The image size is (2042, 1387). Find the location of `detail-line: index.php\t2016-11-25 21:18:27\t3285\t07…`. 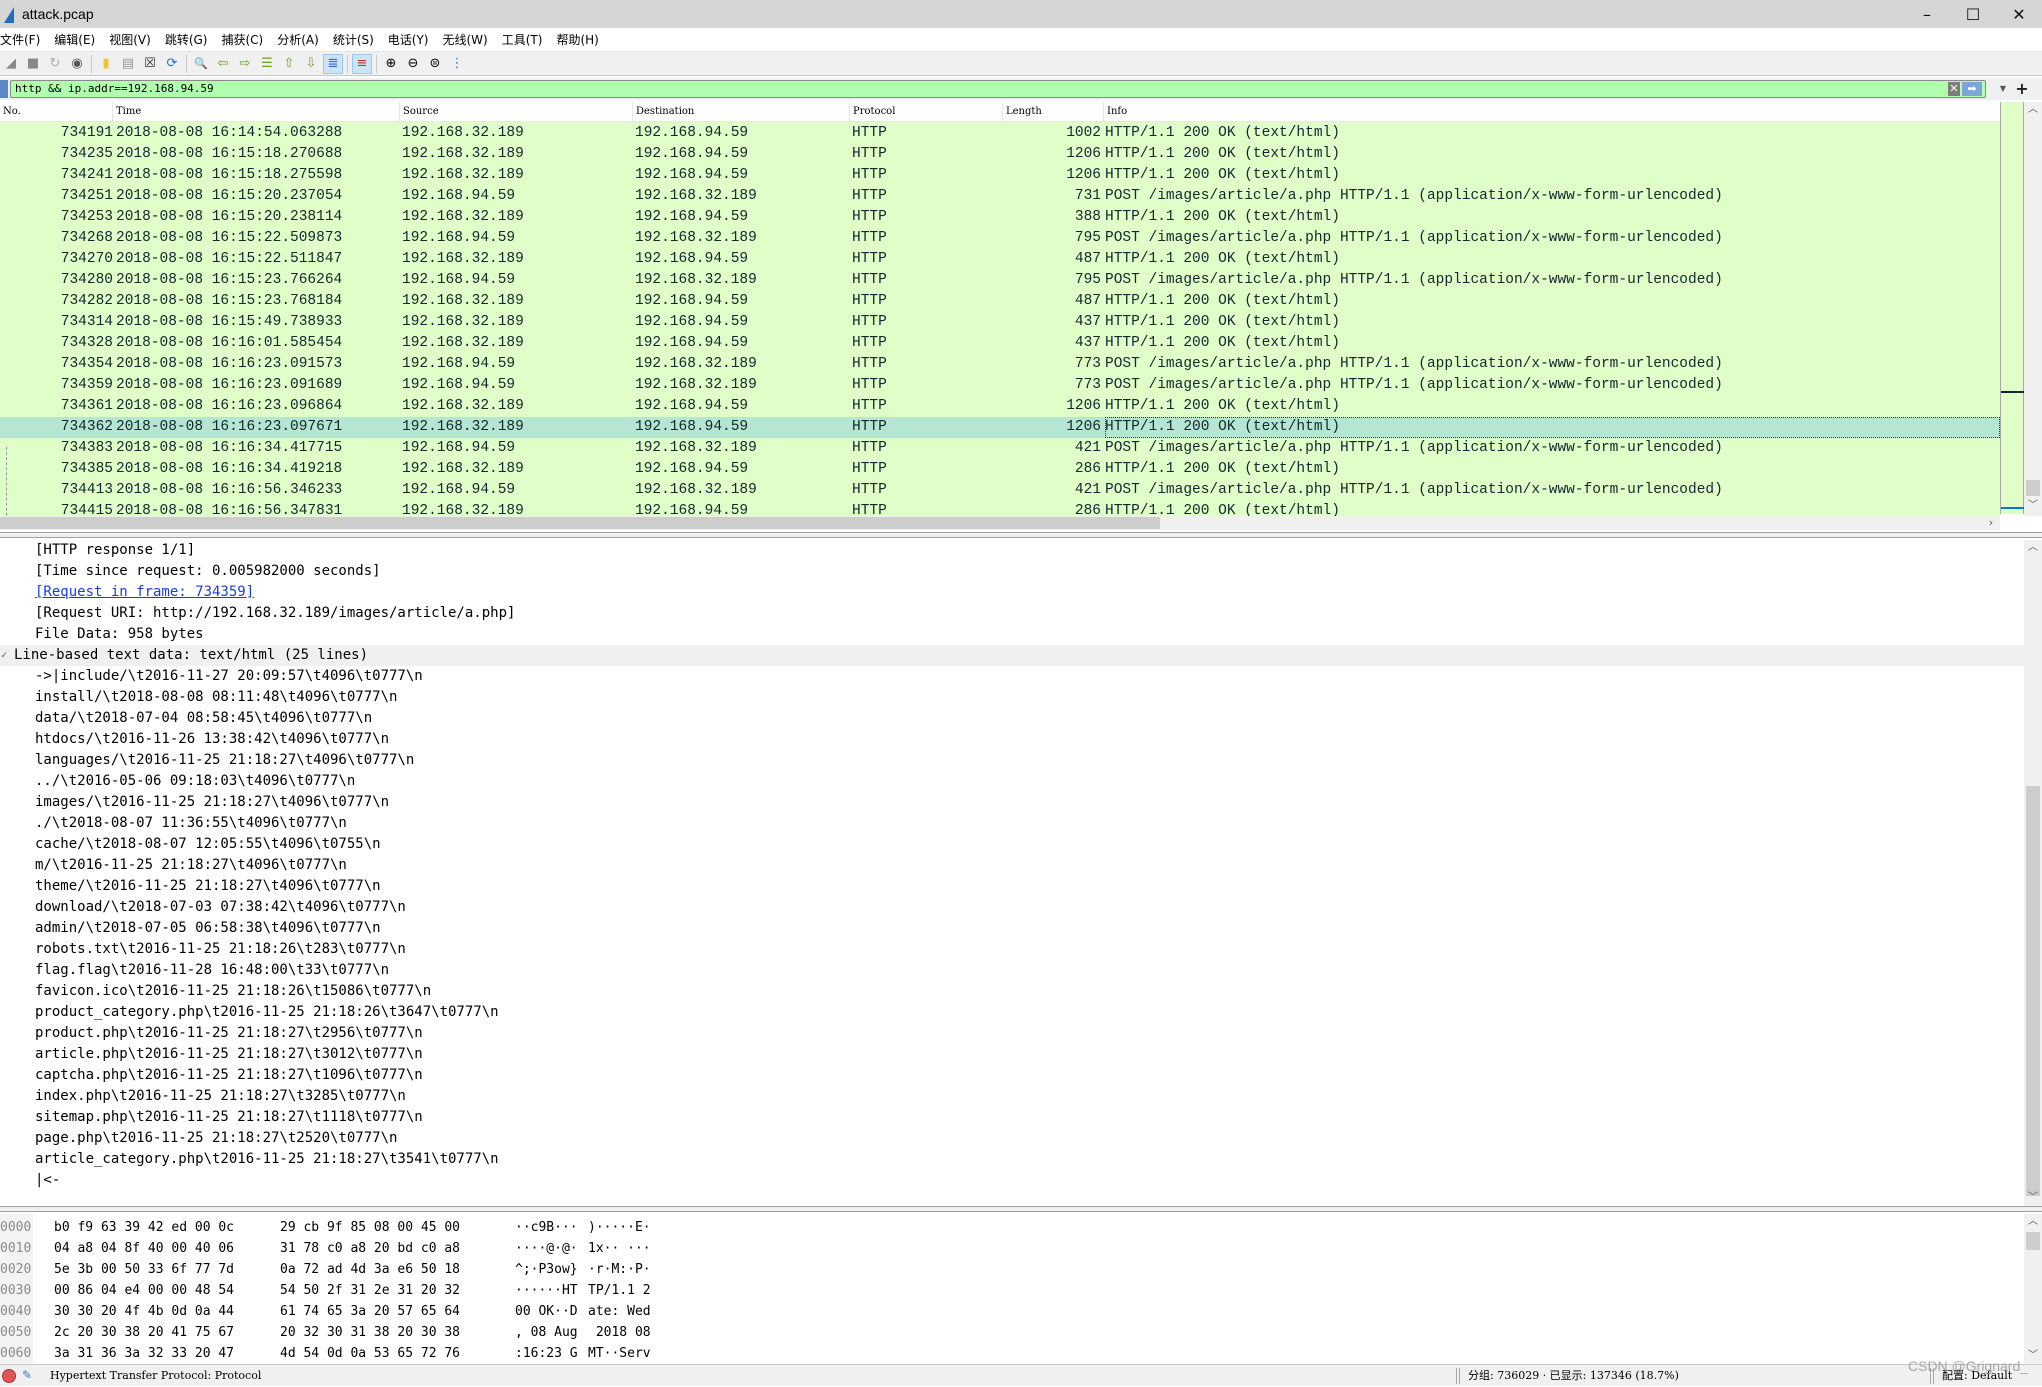

detail-line: index.php\t2016-11-25 21:18:27\t3285\t07… is located at coordinates (1012, 1096).